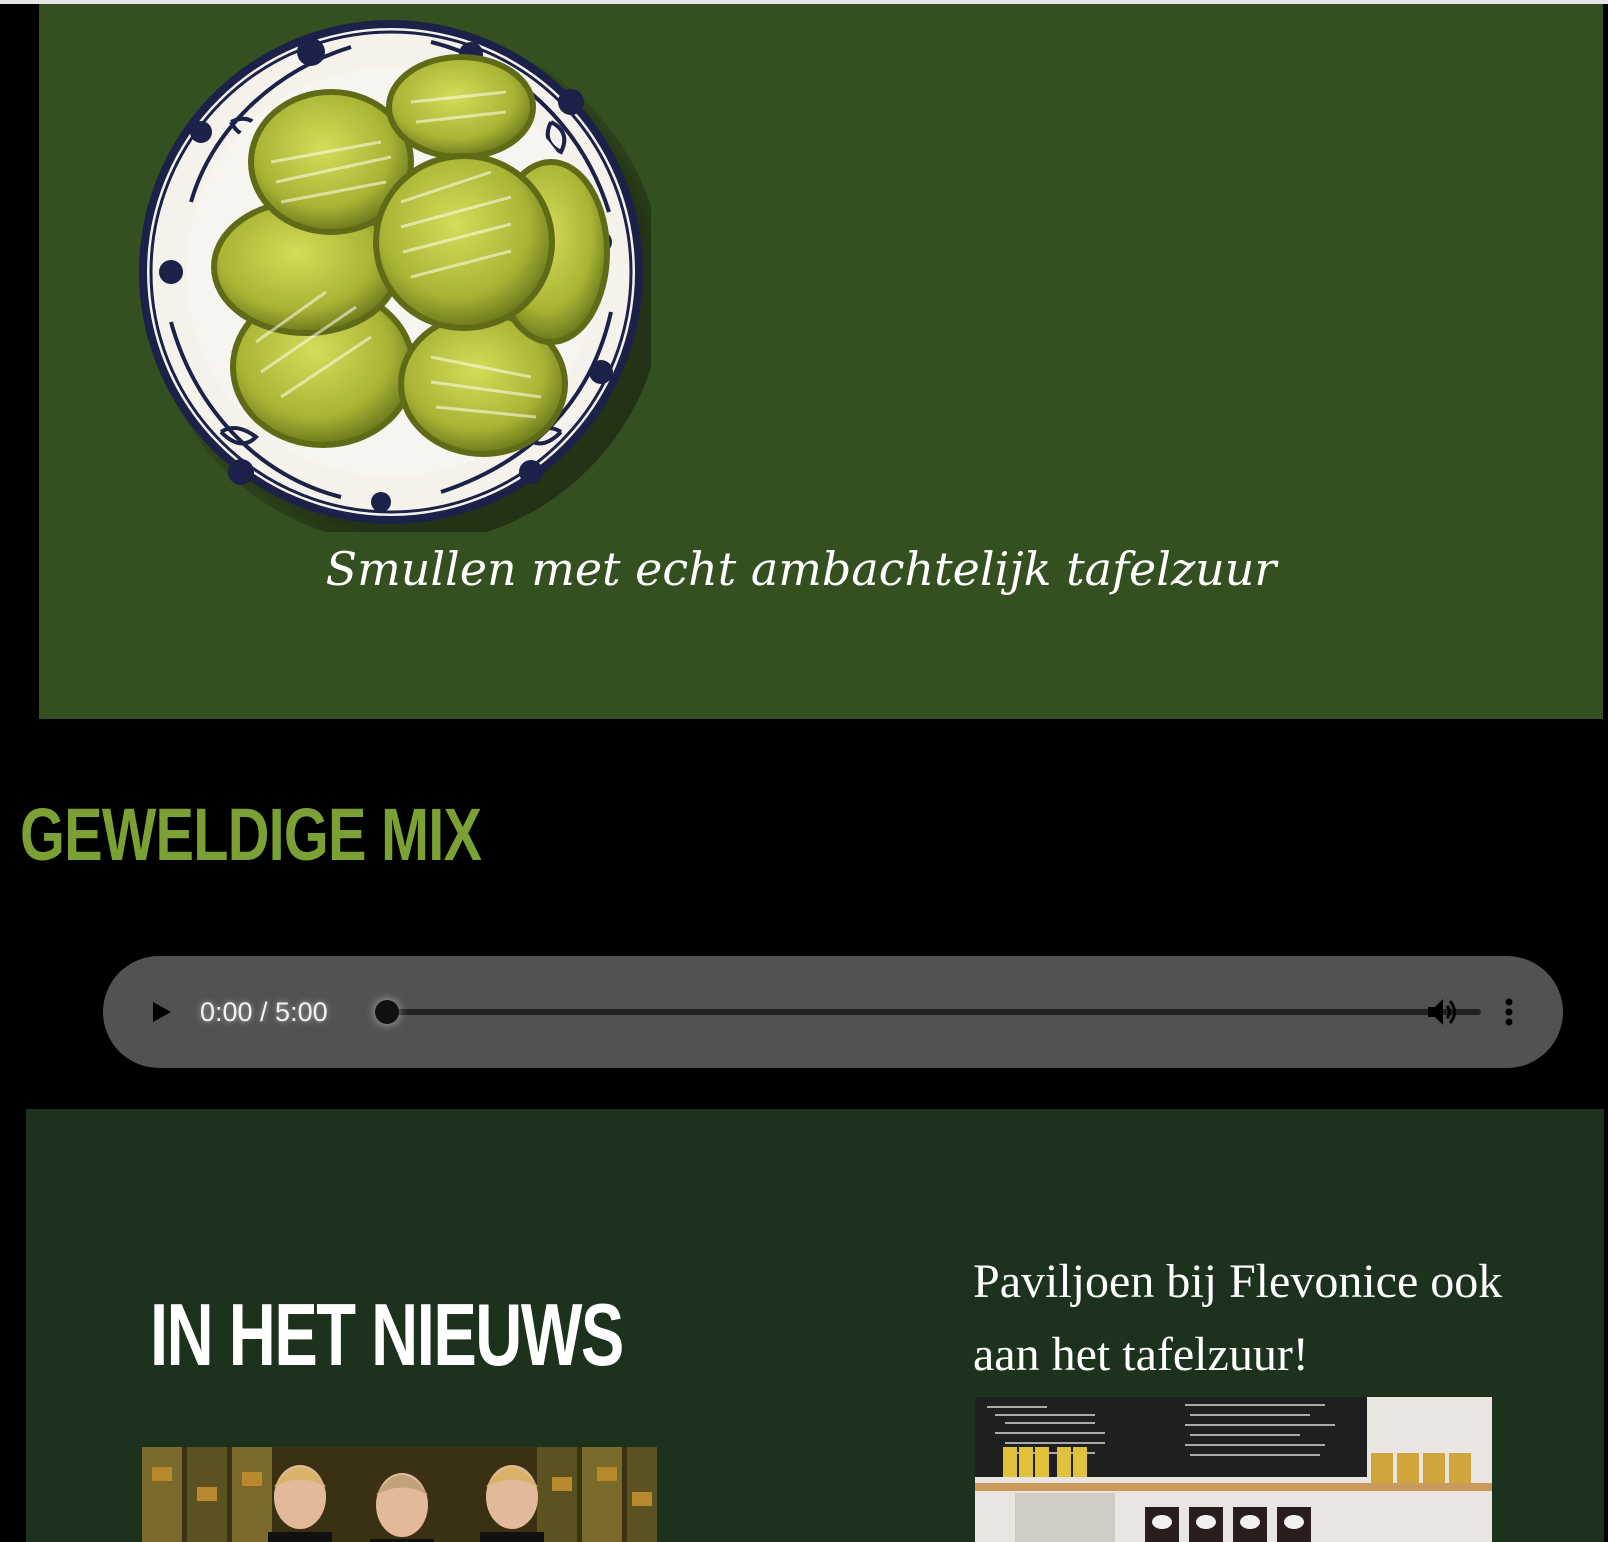  What do you see at coordinates (264, 1012) in the screenshot?
I see `audio-time-readout: 0:00 / 5:00` at bounding box center [264, 1012].